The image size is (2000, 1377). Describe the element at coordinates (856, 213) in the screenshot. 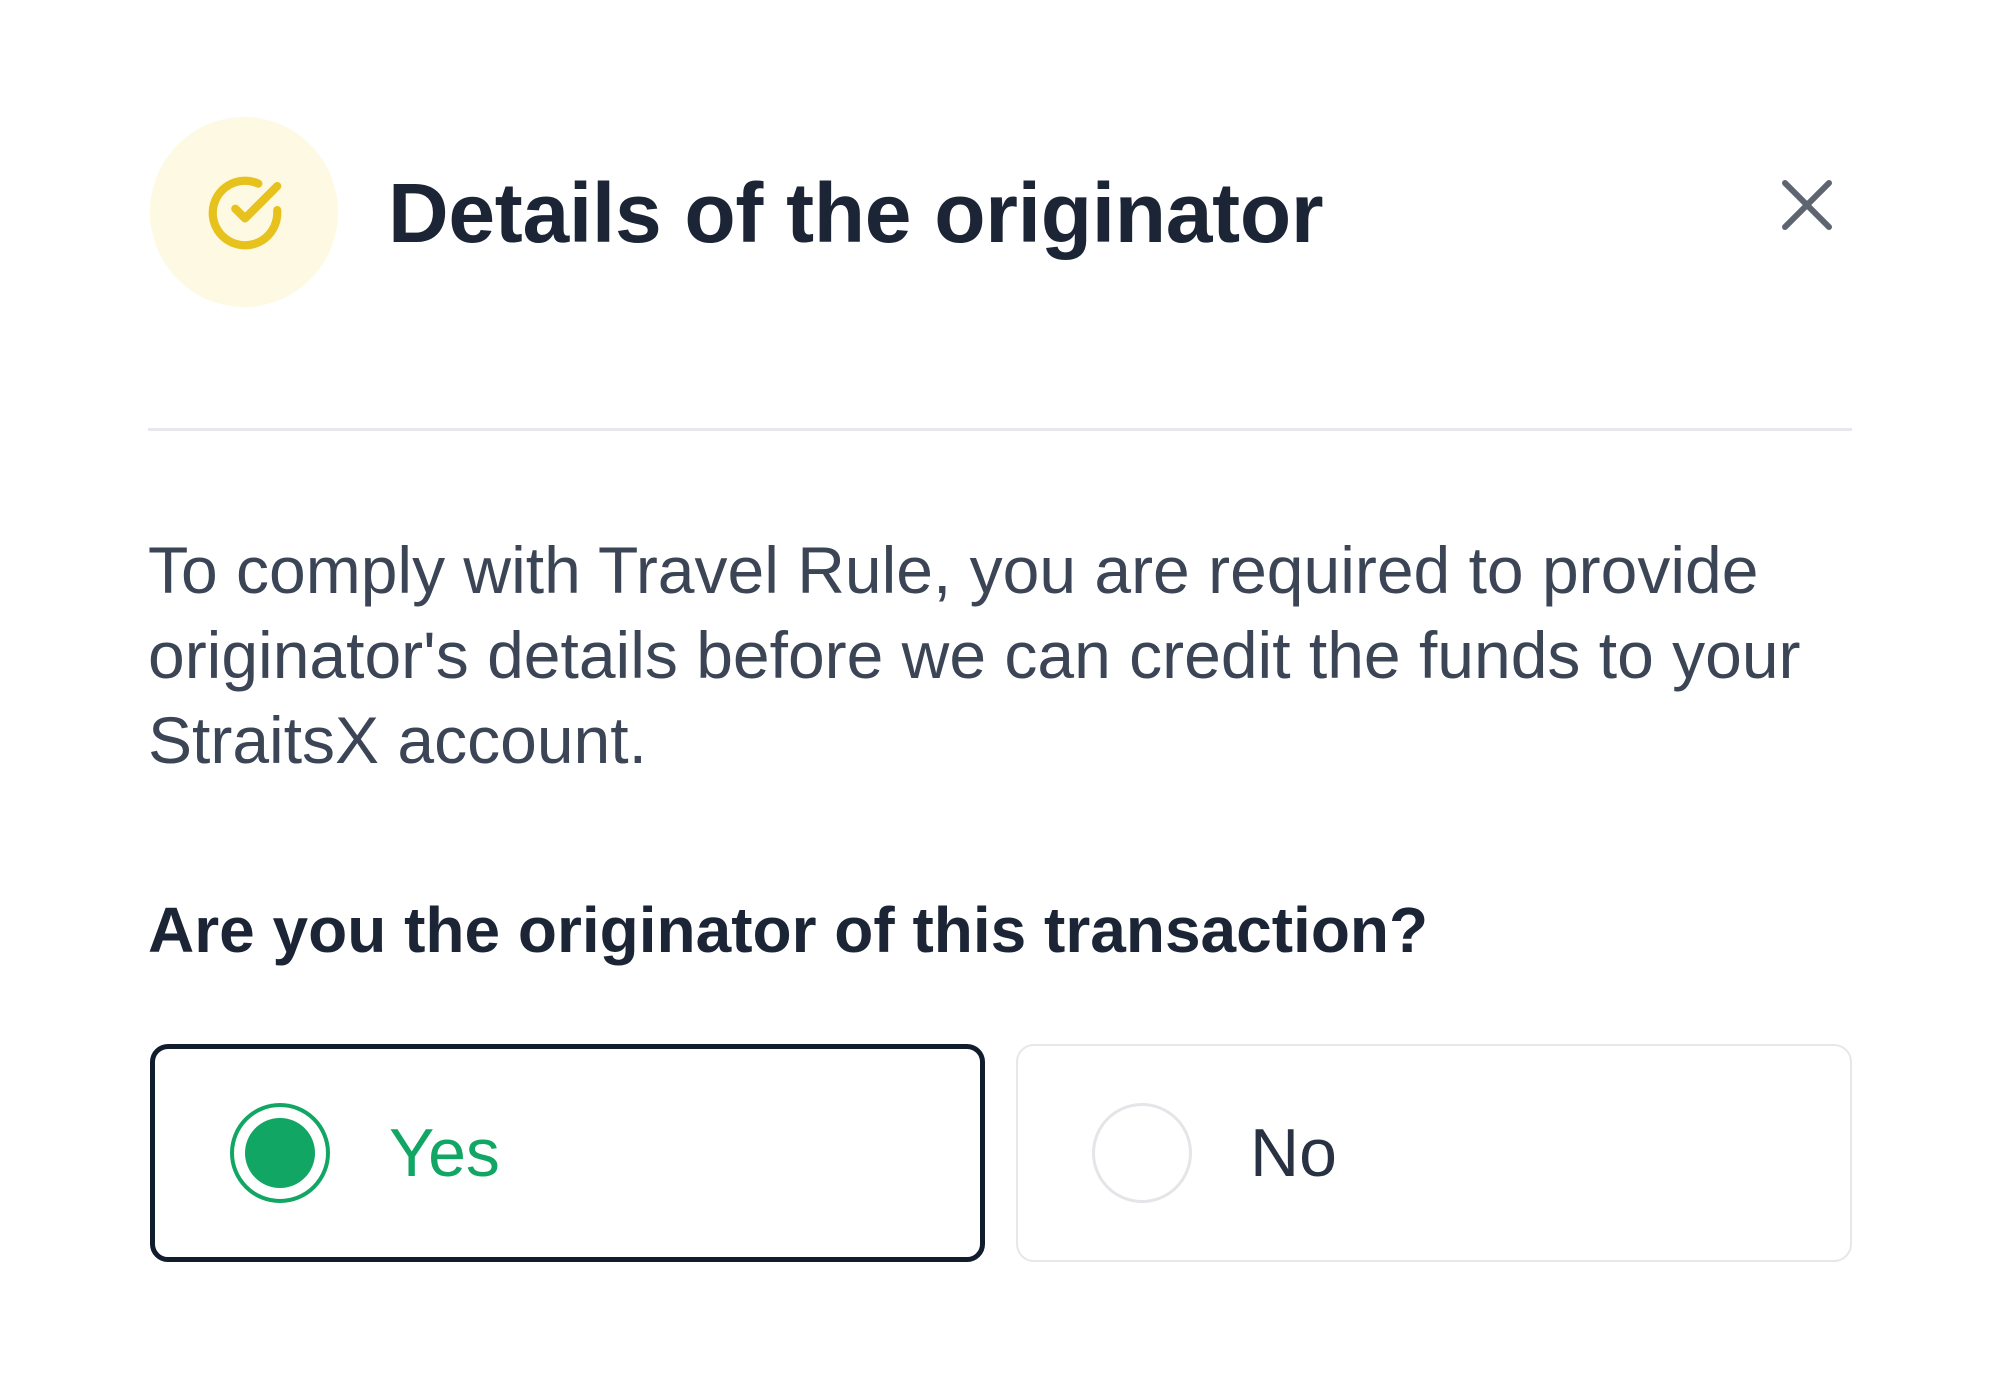

I see `dialog-title: Details of the originator` at that location.